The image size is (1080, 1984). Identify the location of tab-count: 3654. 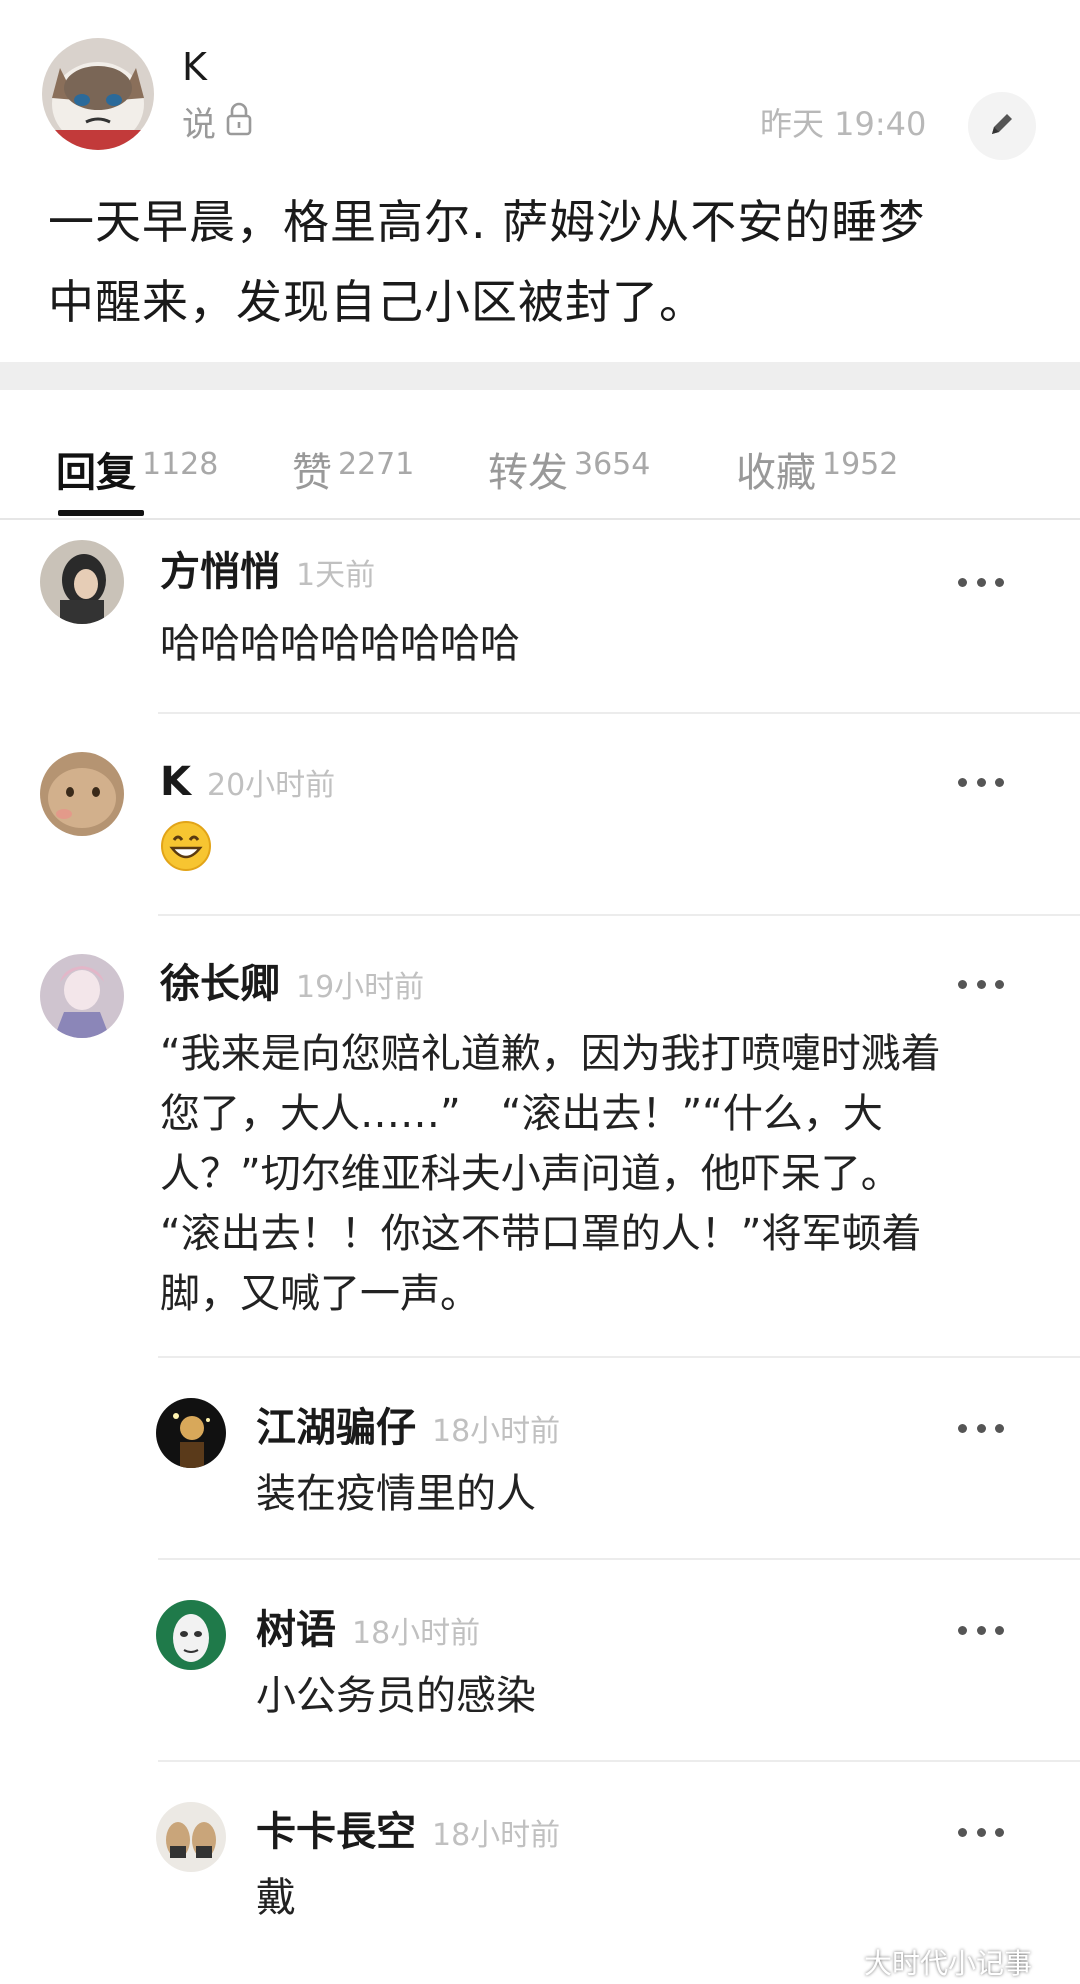
(612, 464).